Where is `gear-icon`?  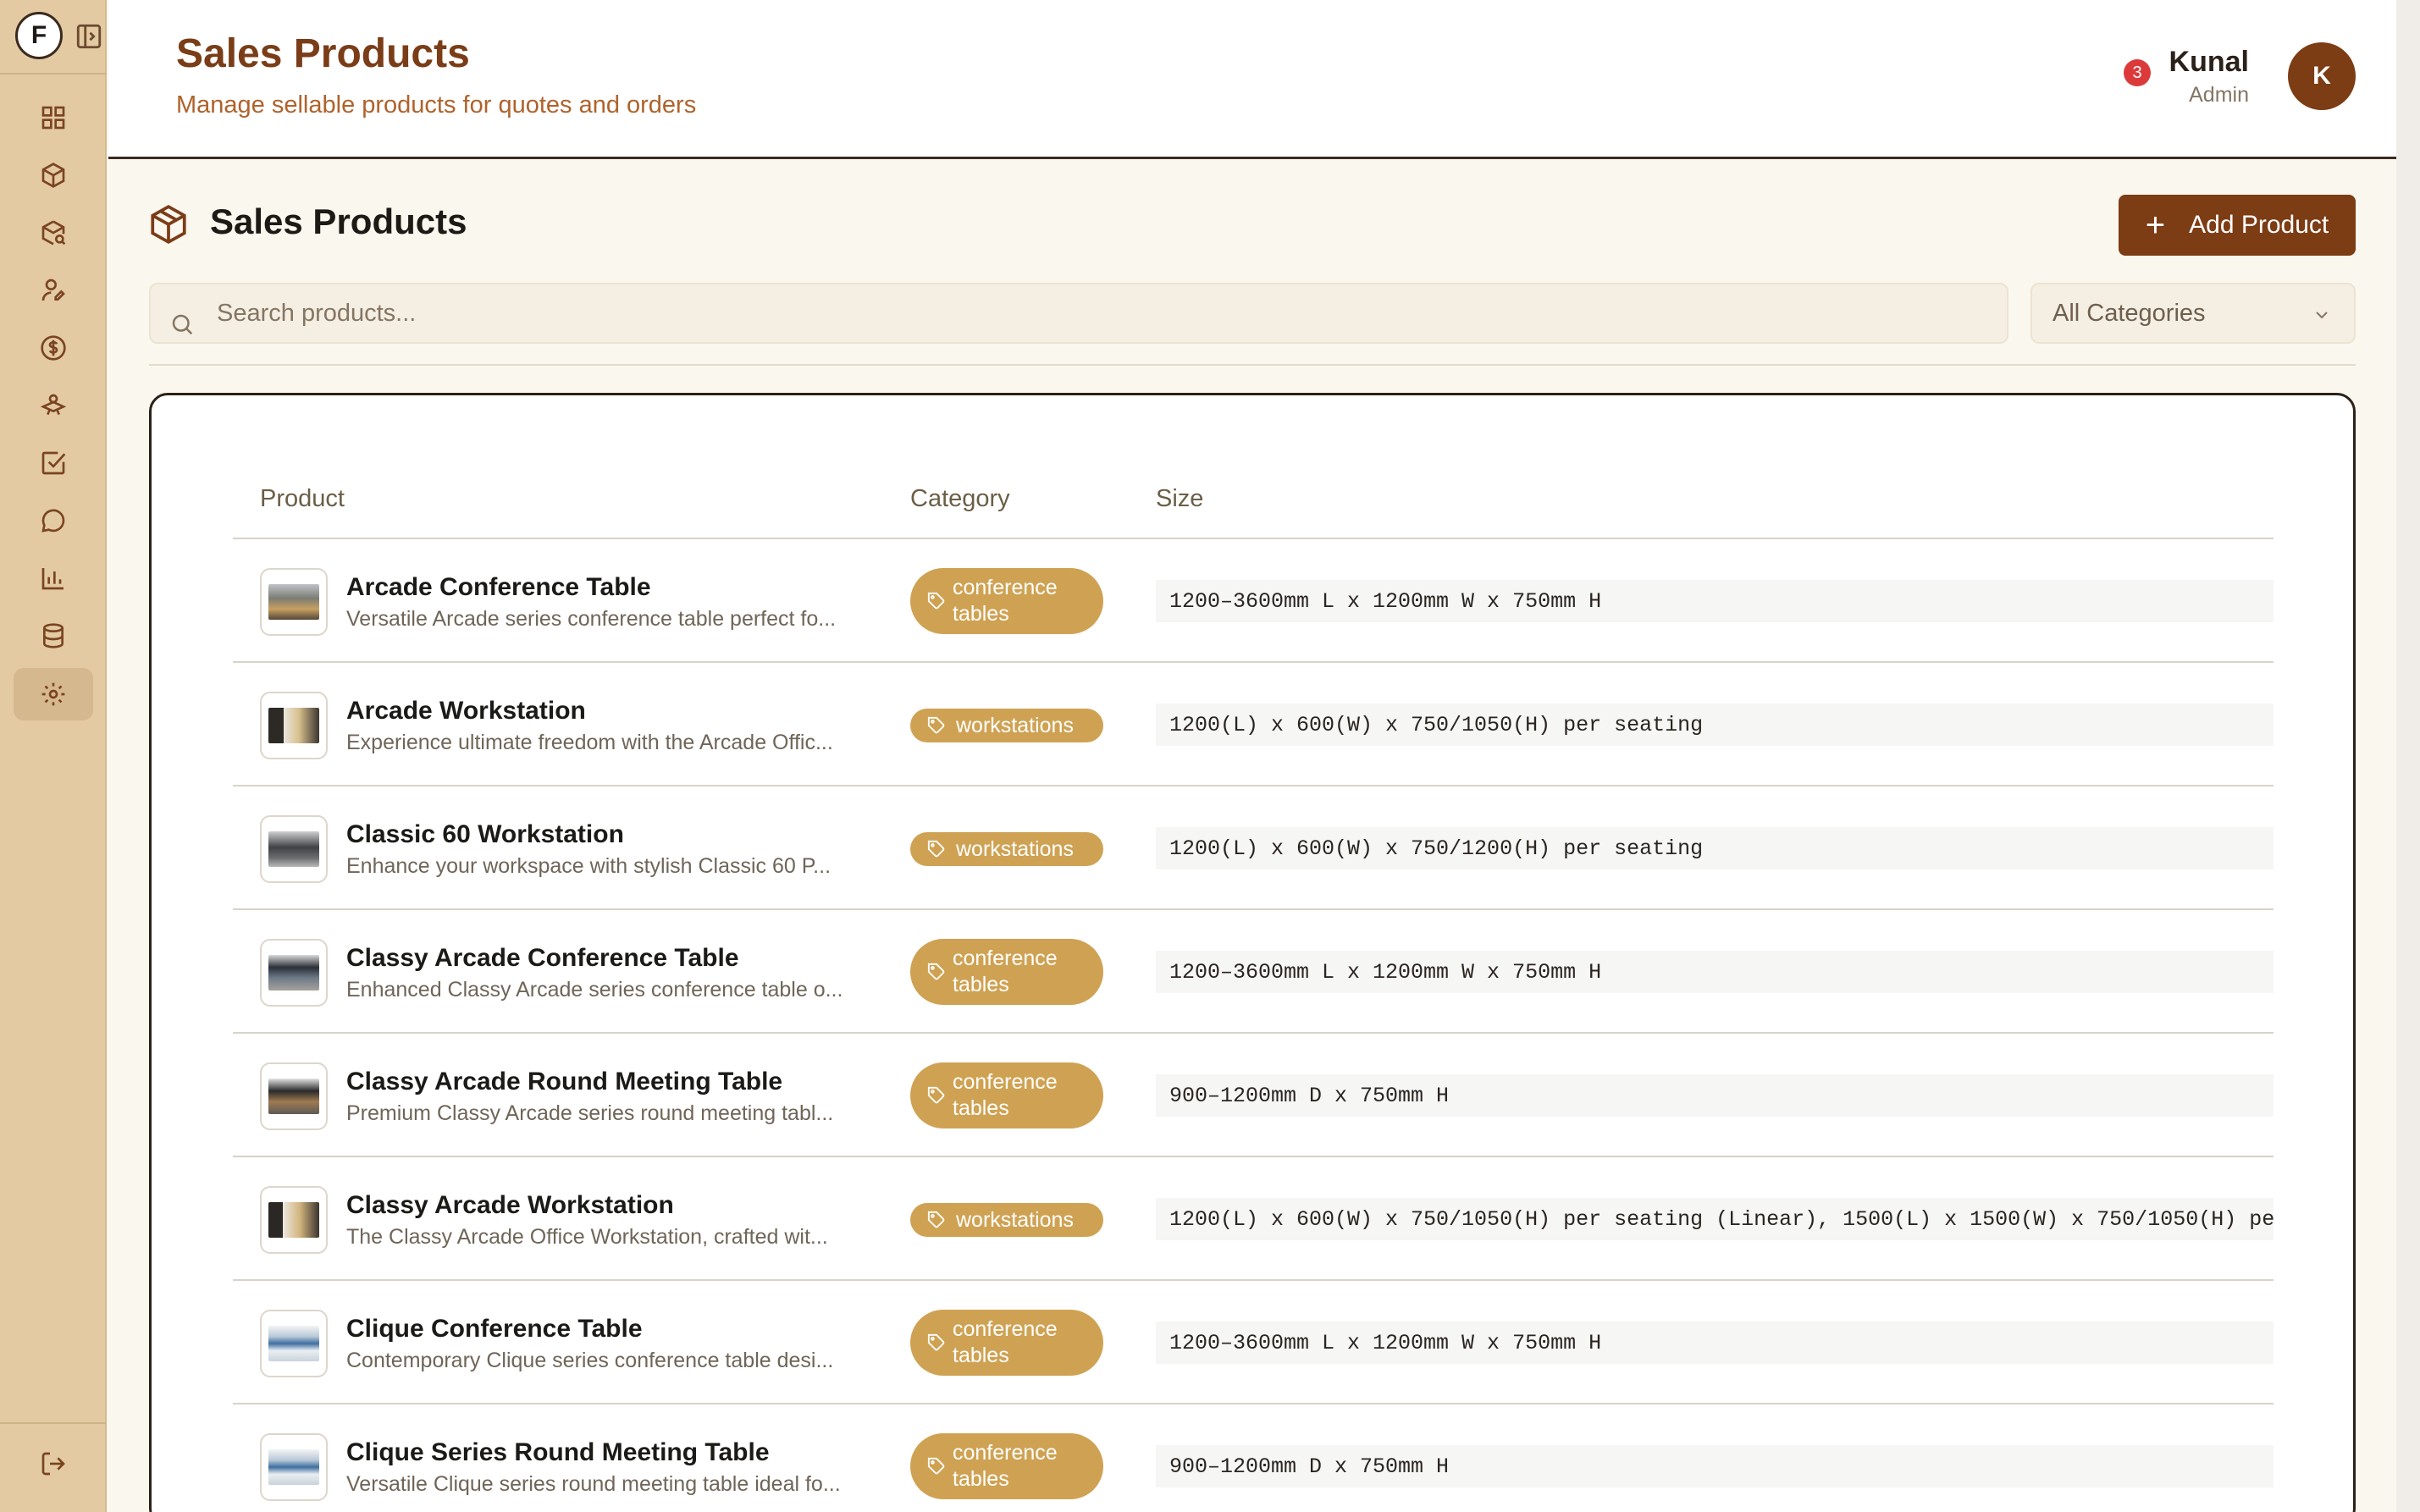 gear-icon is located at coordinates (53, 694).